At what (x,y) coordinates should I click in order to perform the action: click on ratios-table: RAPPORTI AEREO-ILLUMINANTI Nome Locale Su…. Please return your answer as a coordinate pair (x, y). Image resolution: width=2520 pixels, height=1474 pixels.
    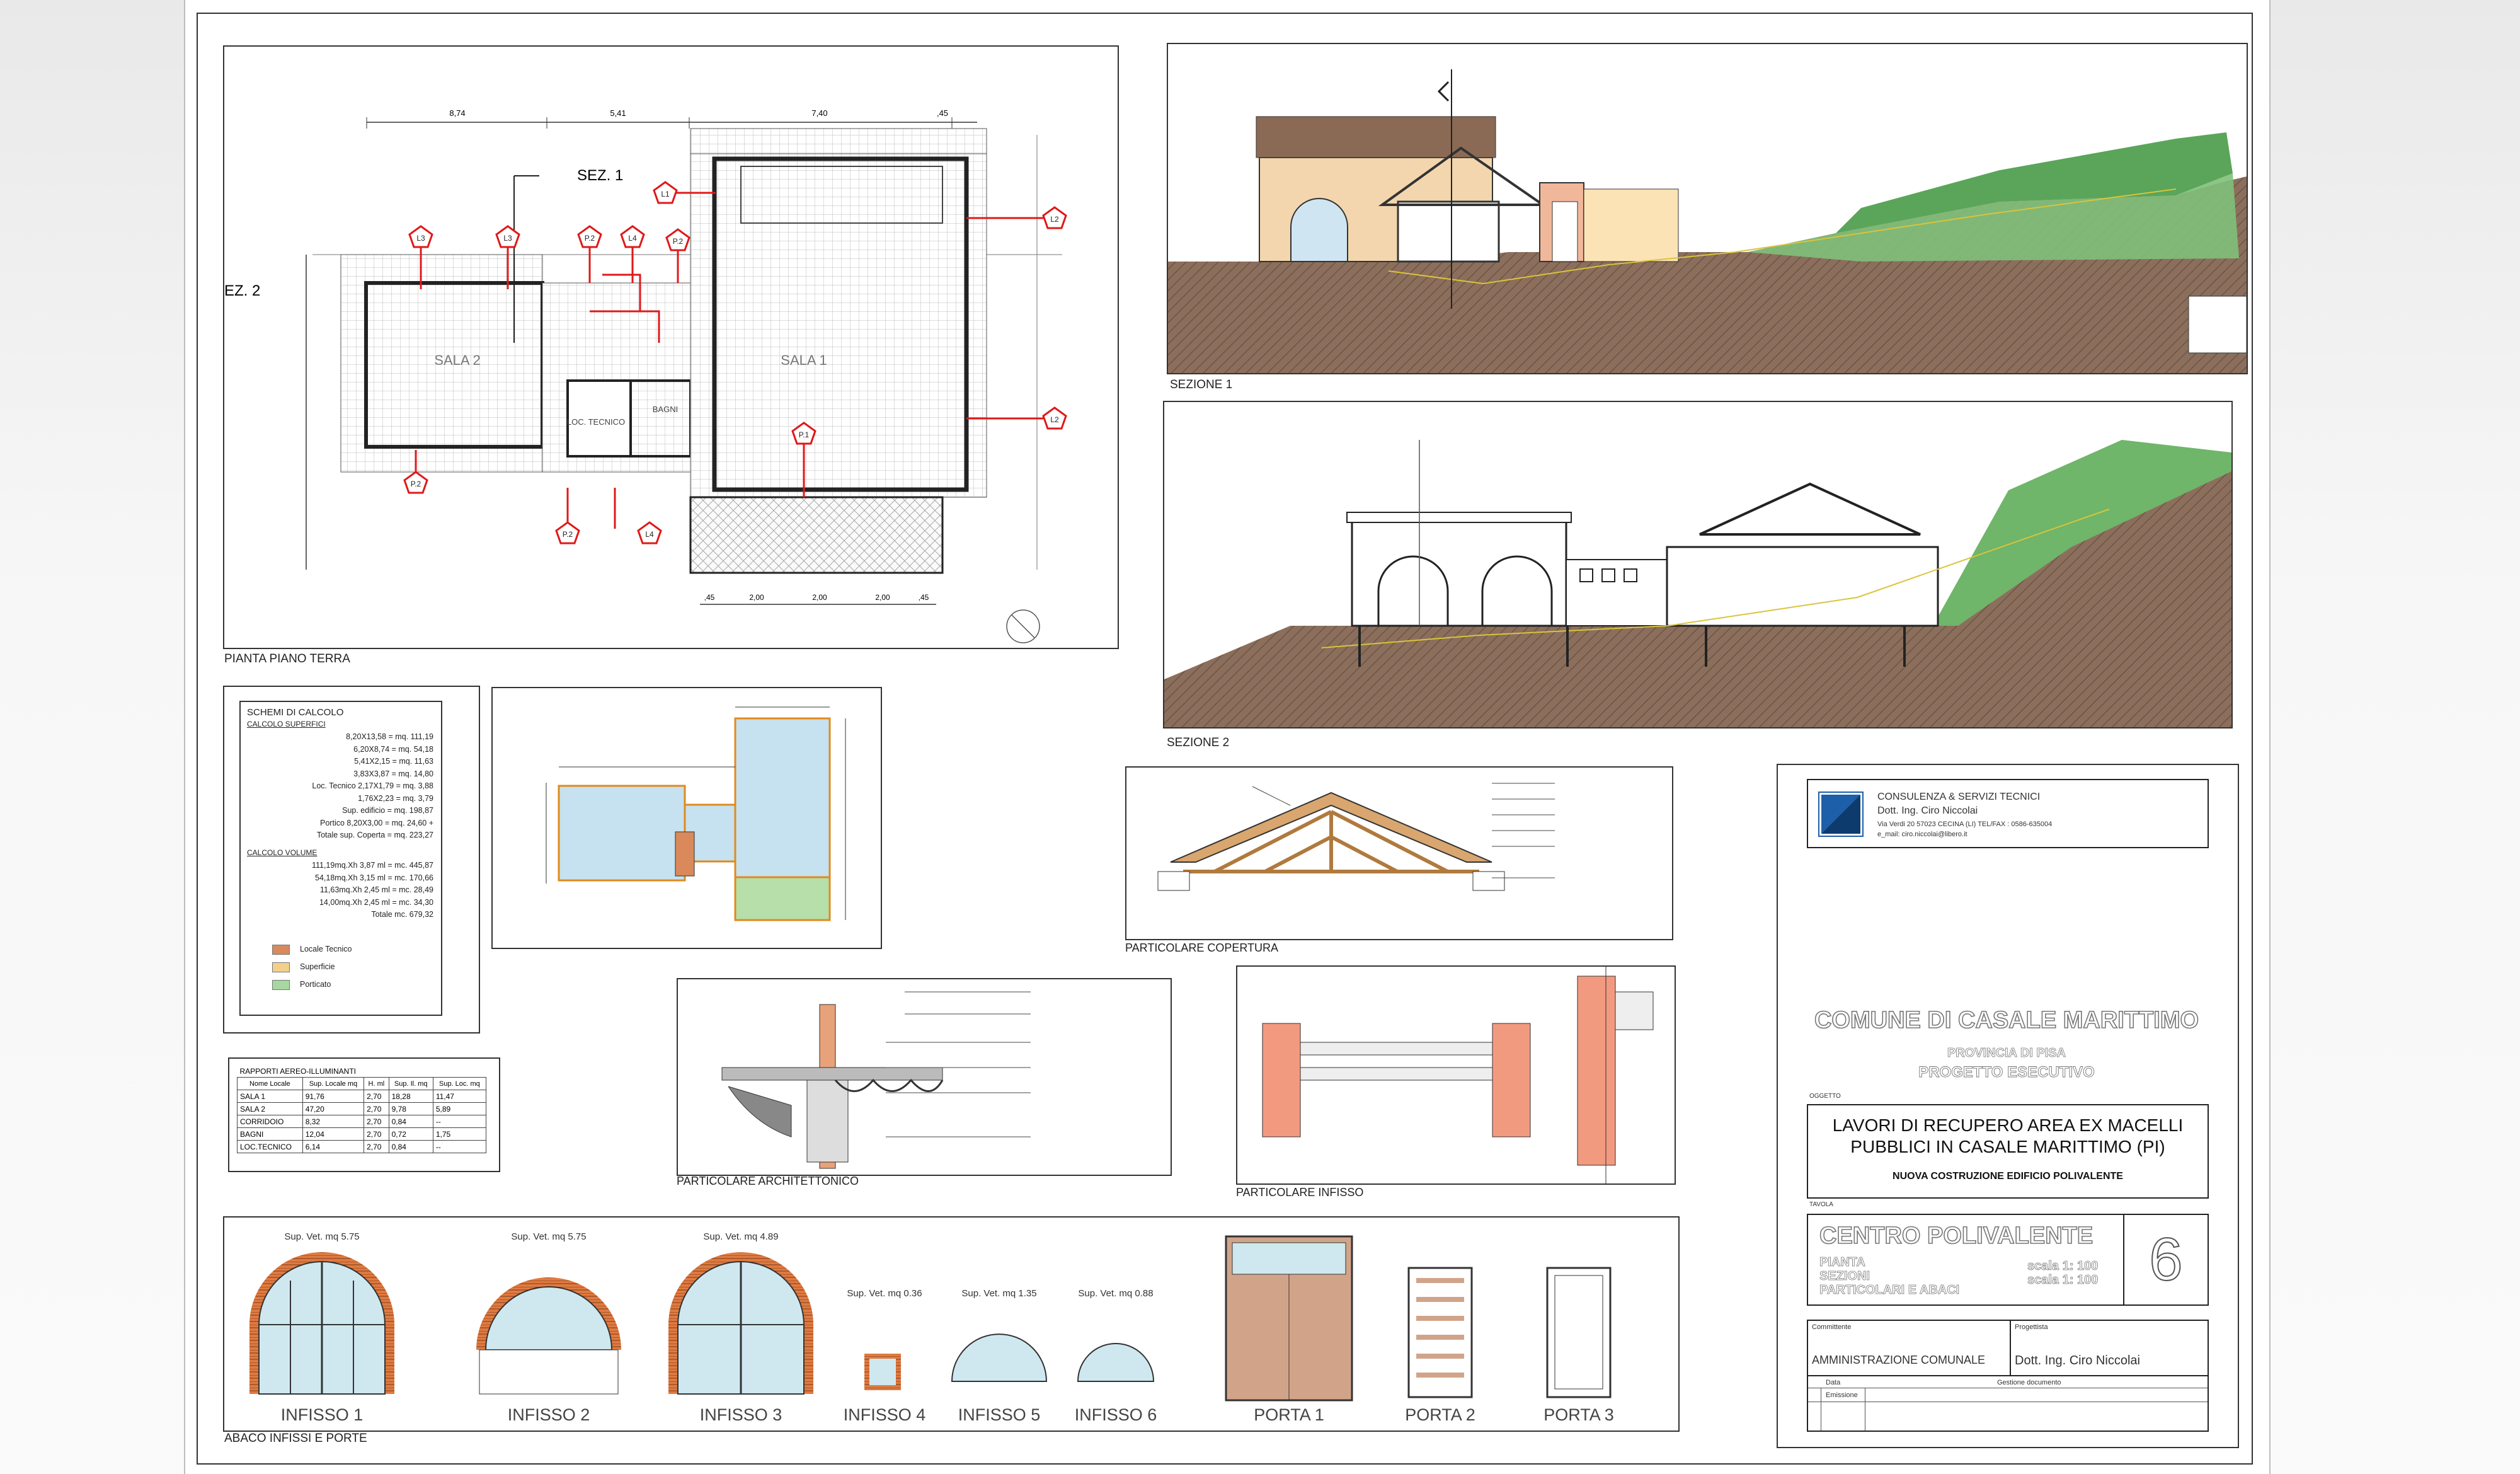
    Looking at the image, I should click on (362, 1109).